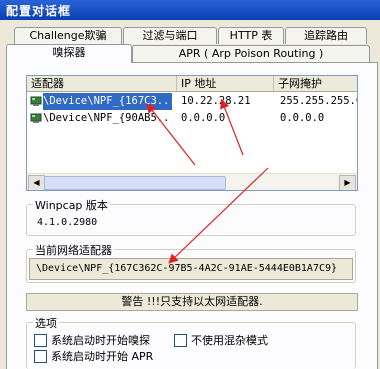 This screenshot has width=380, height=369. I want to click on tab-filter-ports: 过滤与端口, so click(170, 35).